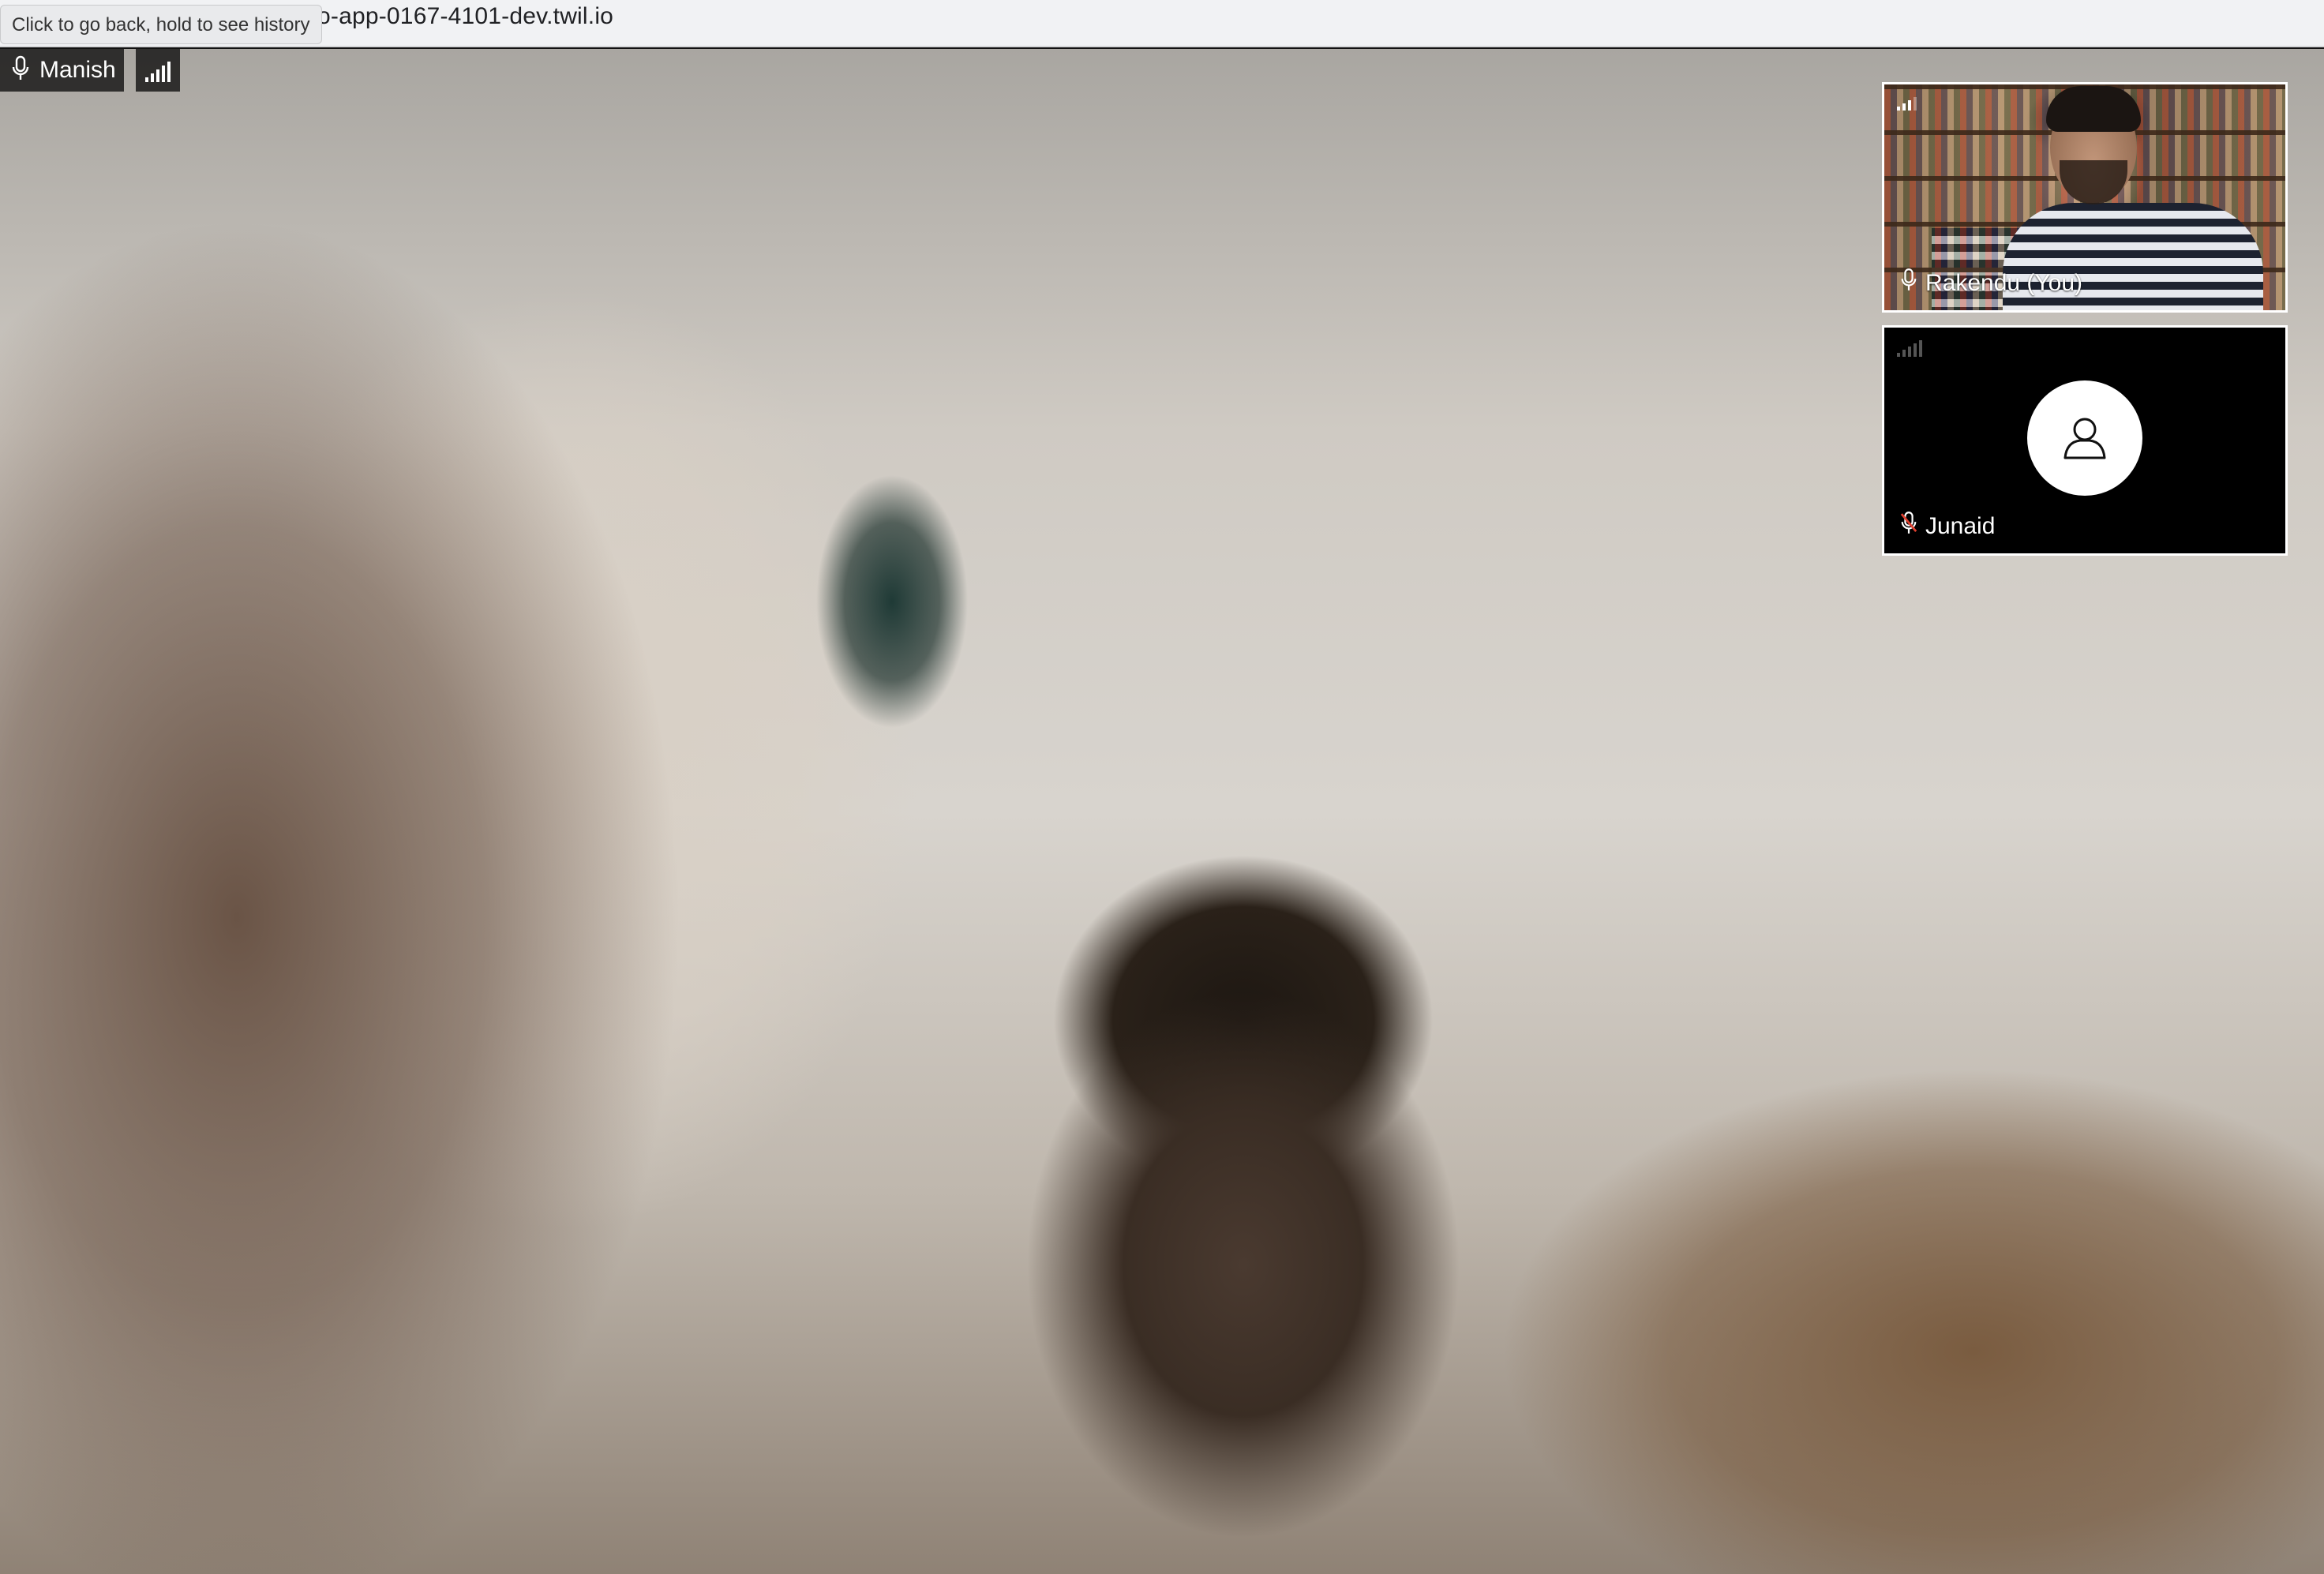 The width and height of the screenshot is (2324, 1574). What do you see at coordinates (2085, 197) in the screenshot?
I see `participant-tile-self: Rakendu (You)` at bounding box center [2085, 197].